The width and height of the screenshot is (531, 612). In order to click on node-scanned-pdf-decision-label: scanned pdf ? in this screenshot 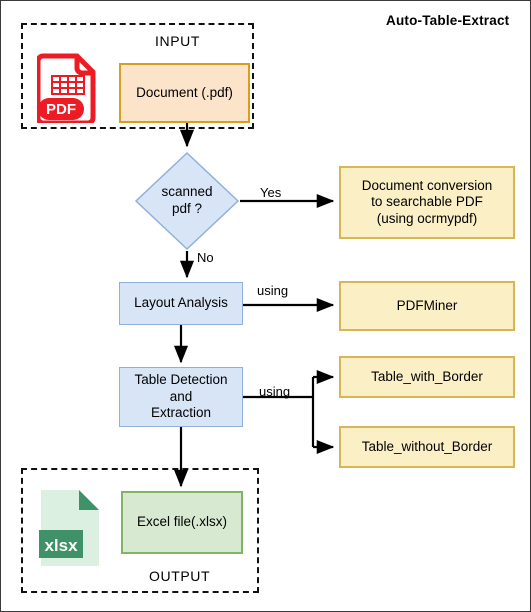, I will do `click(187, 200)`.